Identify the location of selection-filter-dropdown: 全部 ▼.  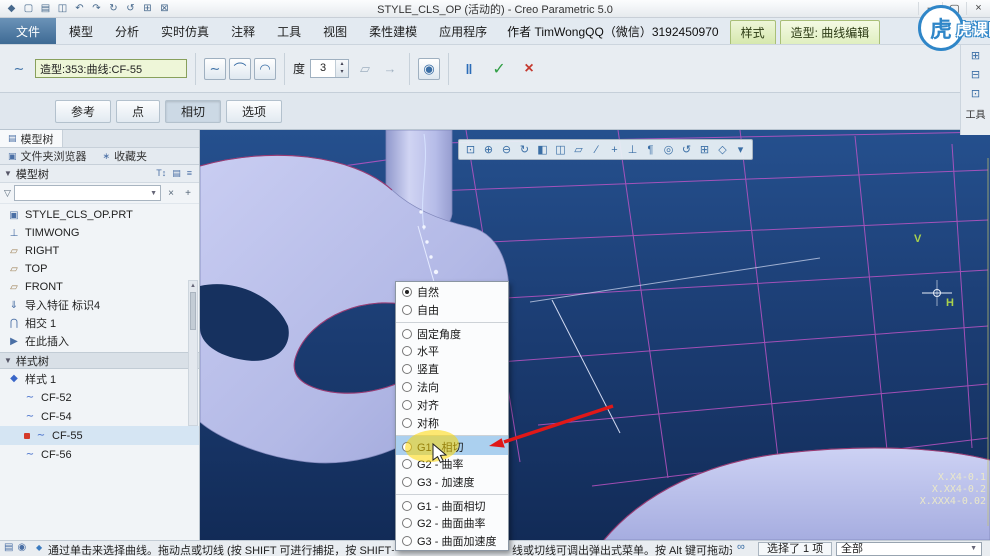
(909, 549).